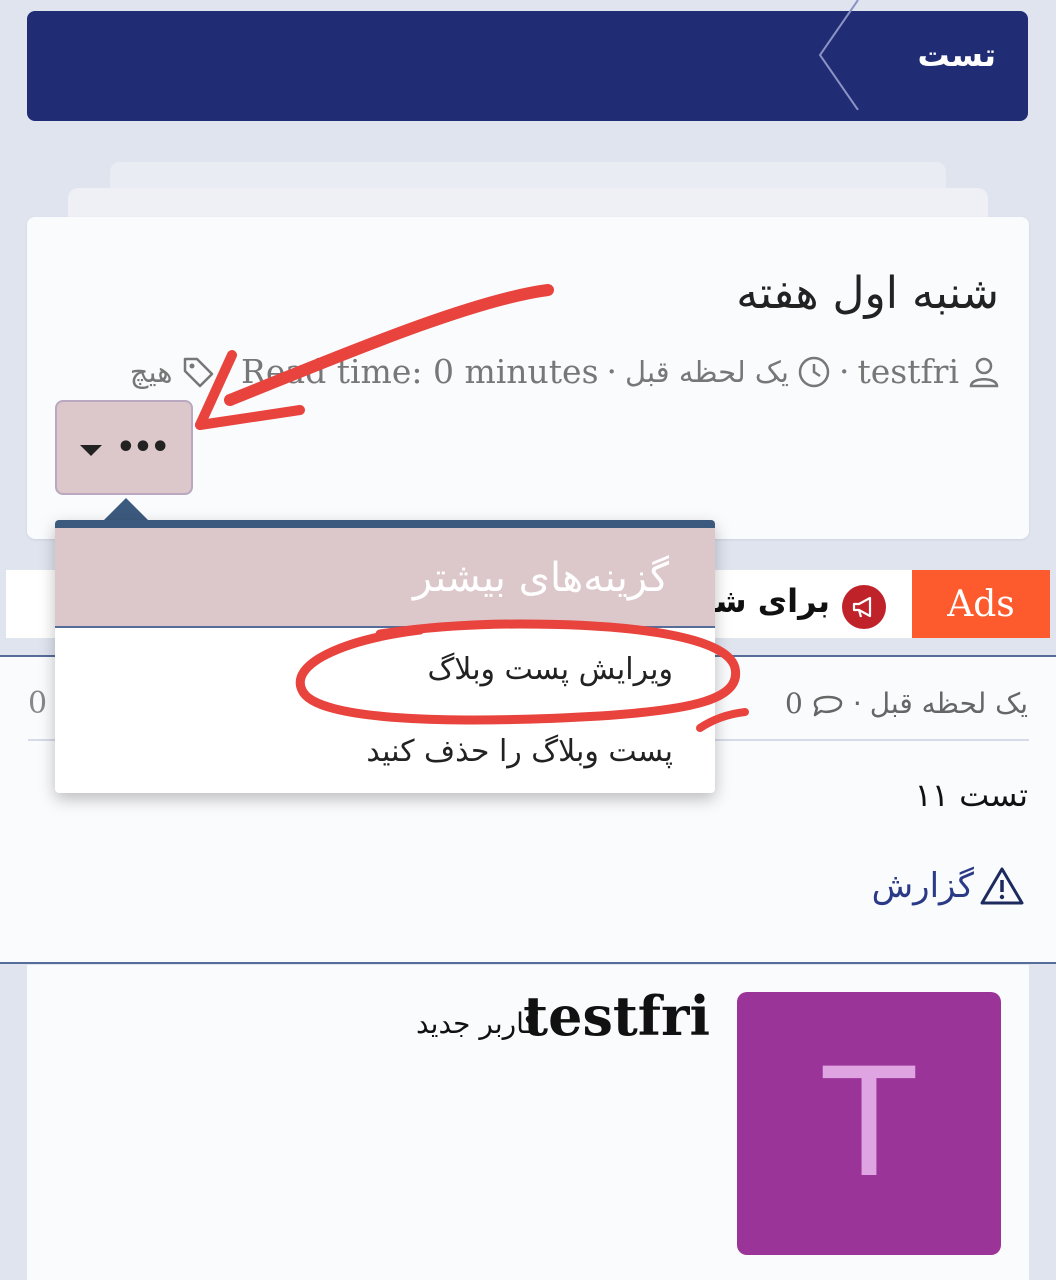 The image size is (1056, 1280). Describe the element at coordinates (38, 703) in the screenshot. I see `comment-count-left: 0` at that location.